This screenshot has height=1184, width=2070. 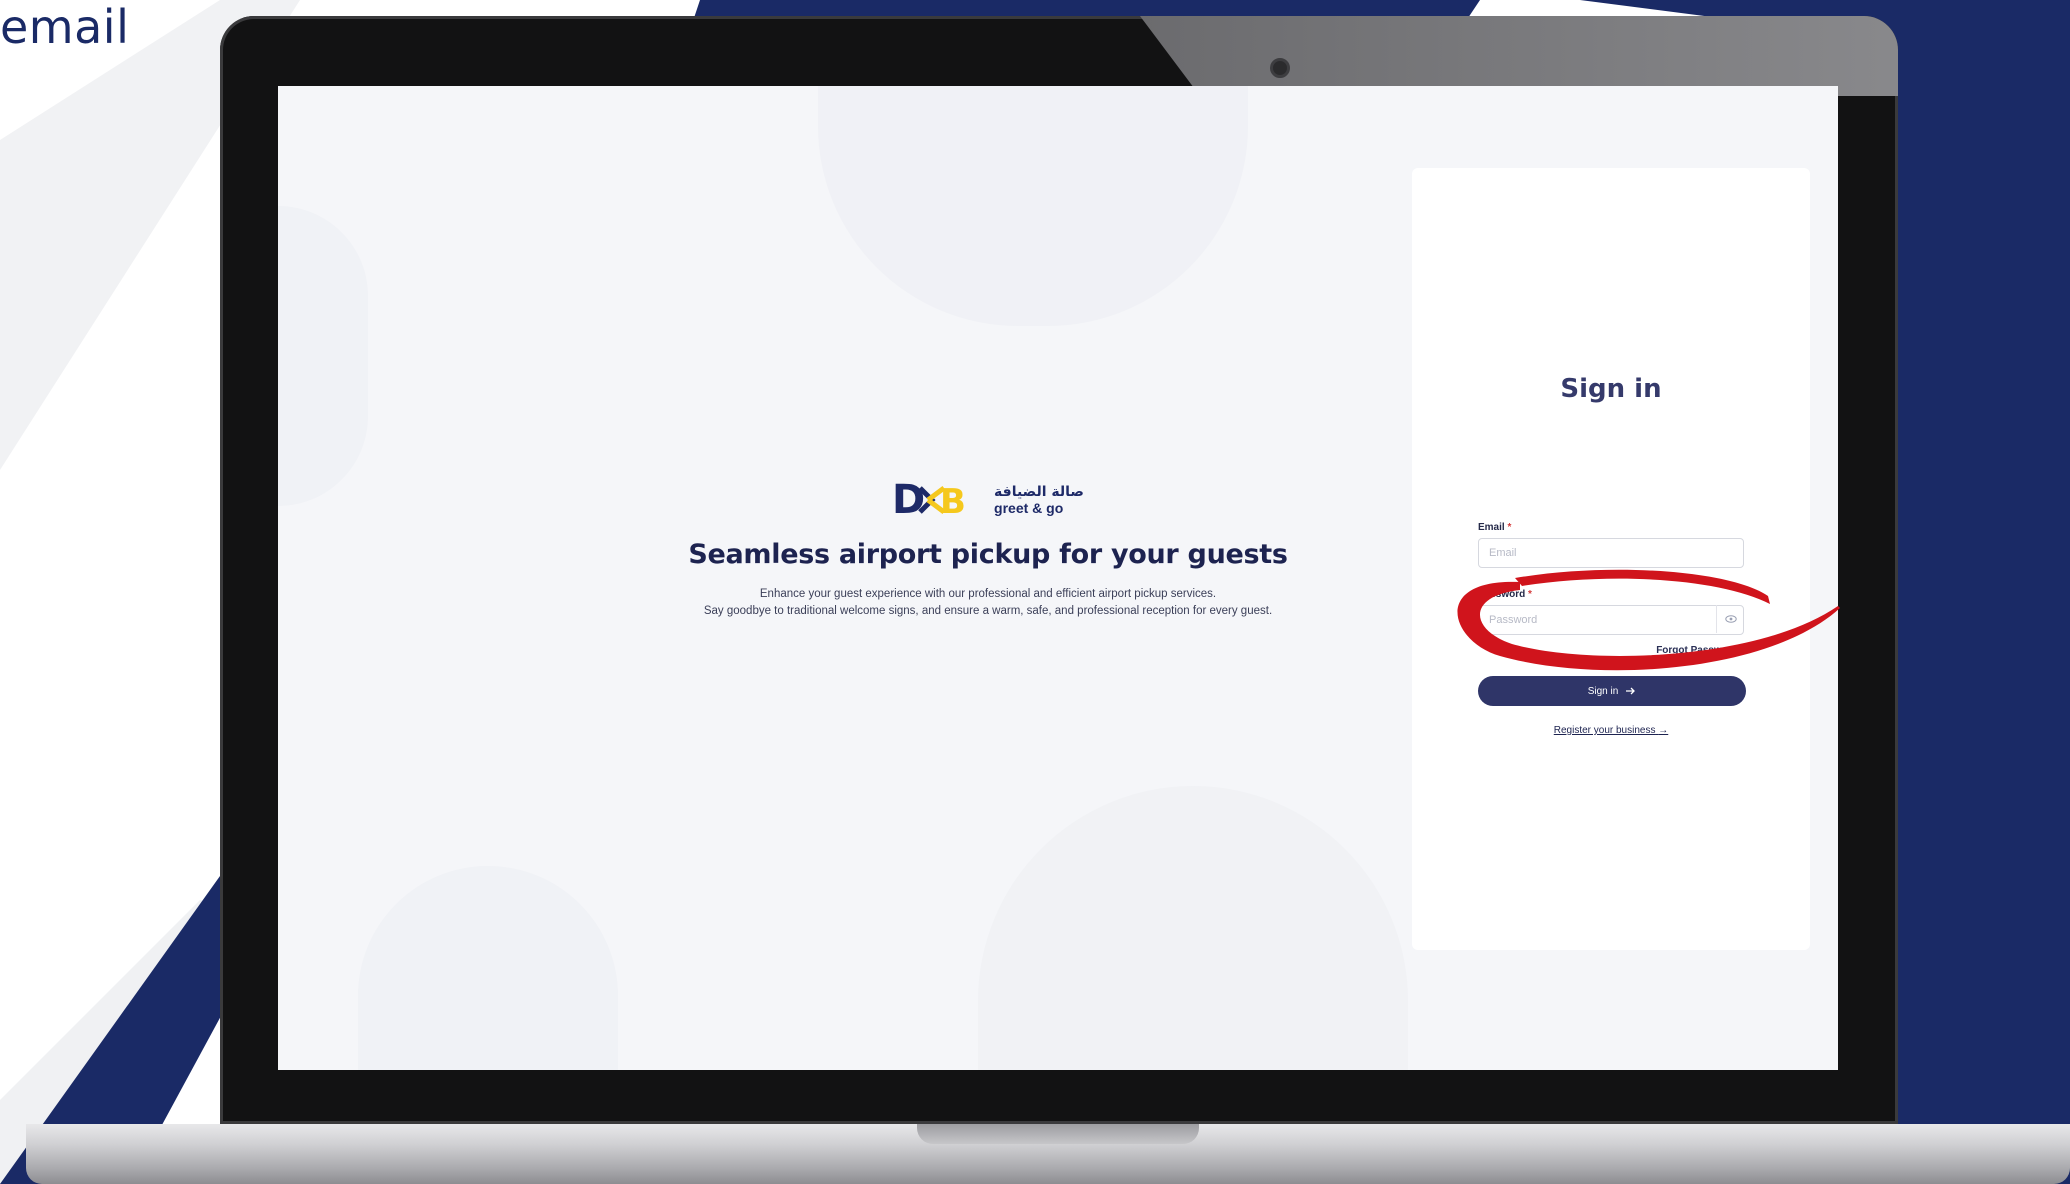 What do you see at coordinates (1604, 730) in the screenshot?
I see `register-business-label: Register your business` at bounding box center [1604, 730].